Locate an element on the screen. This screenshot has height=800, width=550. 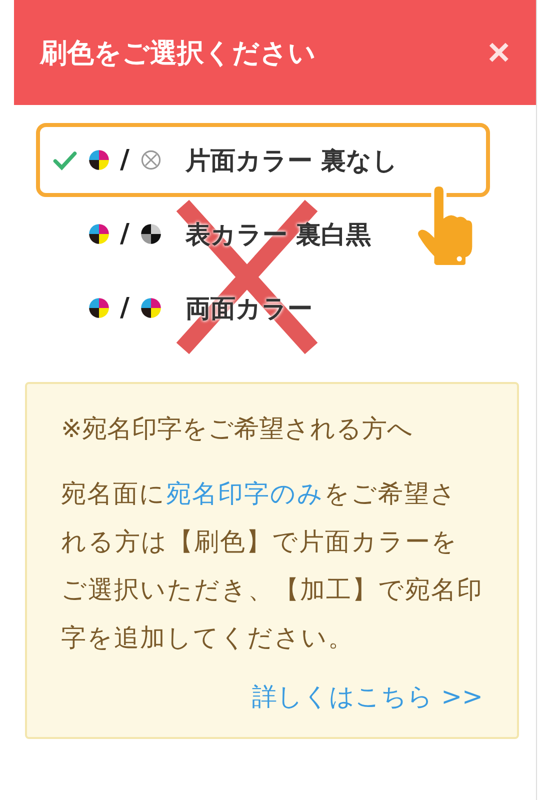
option-label: 片面カラー 裏なし is located at coordinates (292, 160).